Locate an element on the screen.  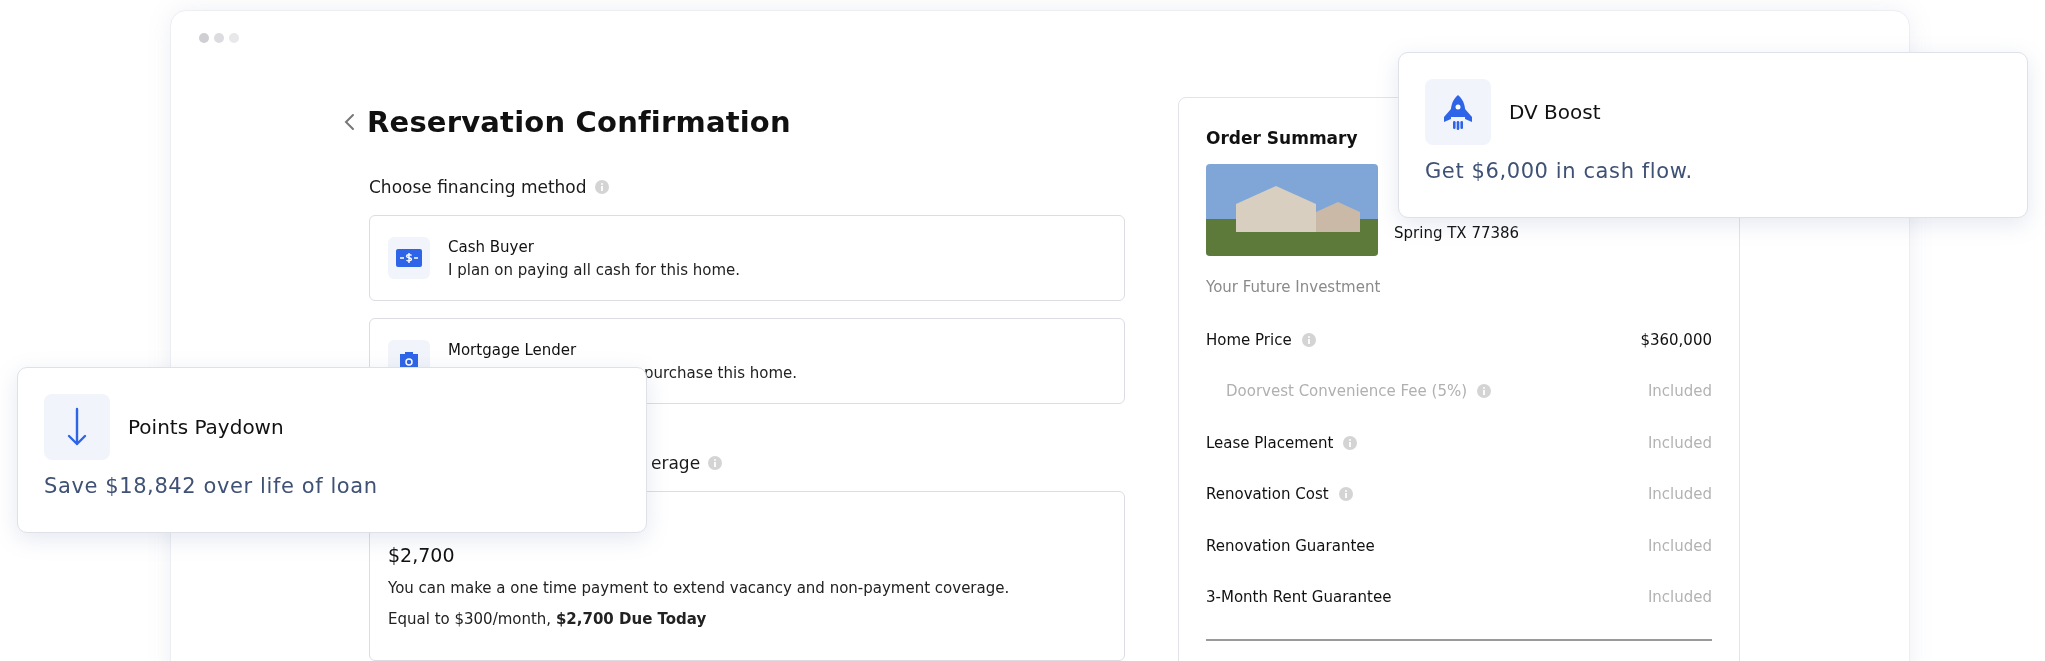
summary-label: Home Price is located at coordinates (1249, 339).